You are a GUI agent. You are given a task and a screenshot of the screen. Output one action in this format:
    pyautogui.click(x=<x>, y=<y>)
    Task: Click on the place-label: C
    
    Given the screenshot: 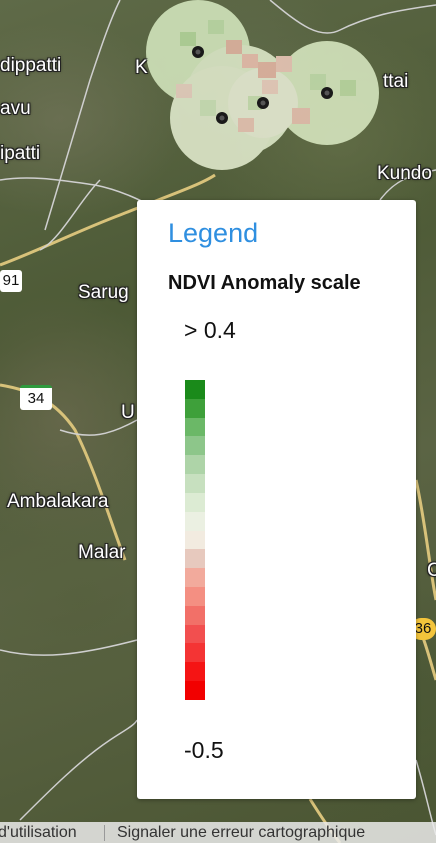 What is the action you would take?
    pyautogui.click(x=431, y=570)
    